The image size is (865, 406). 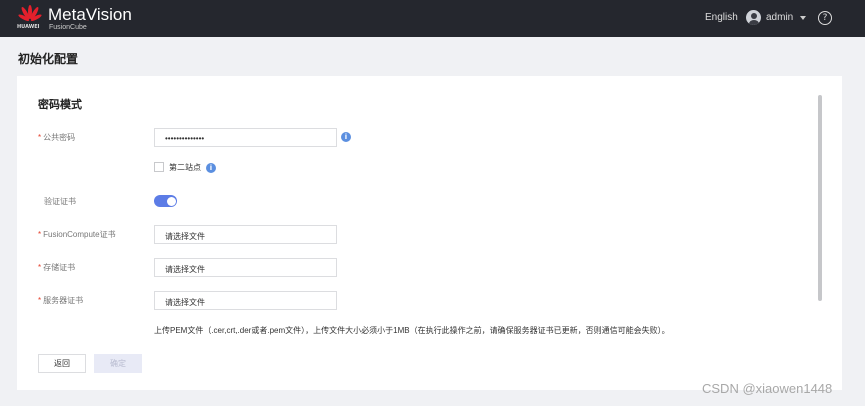 I want to click on chevron-down-icon, so click(x=803, y=18).